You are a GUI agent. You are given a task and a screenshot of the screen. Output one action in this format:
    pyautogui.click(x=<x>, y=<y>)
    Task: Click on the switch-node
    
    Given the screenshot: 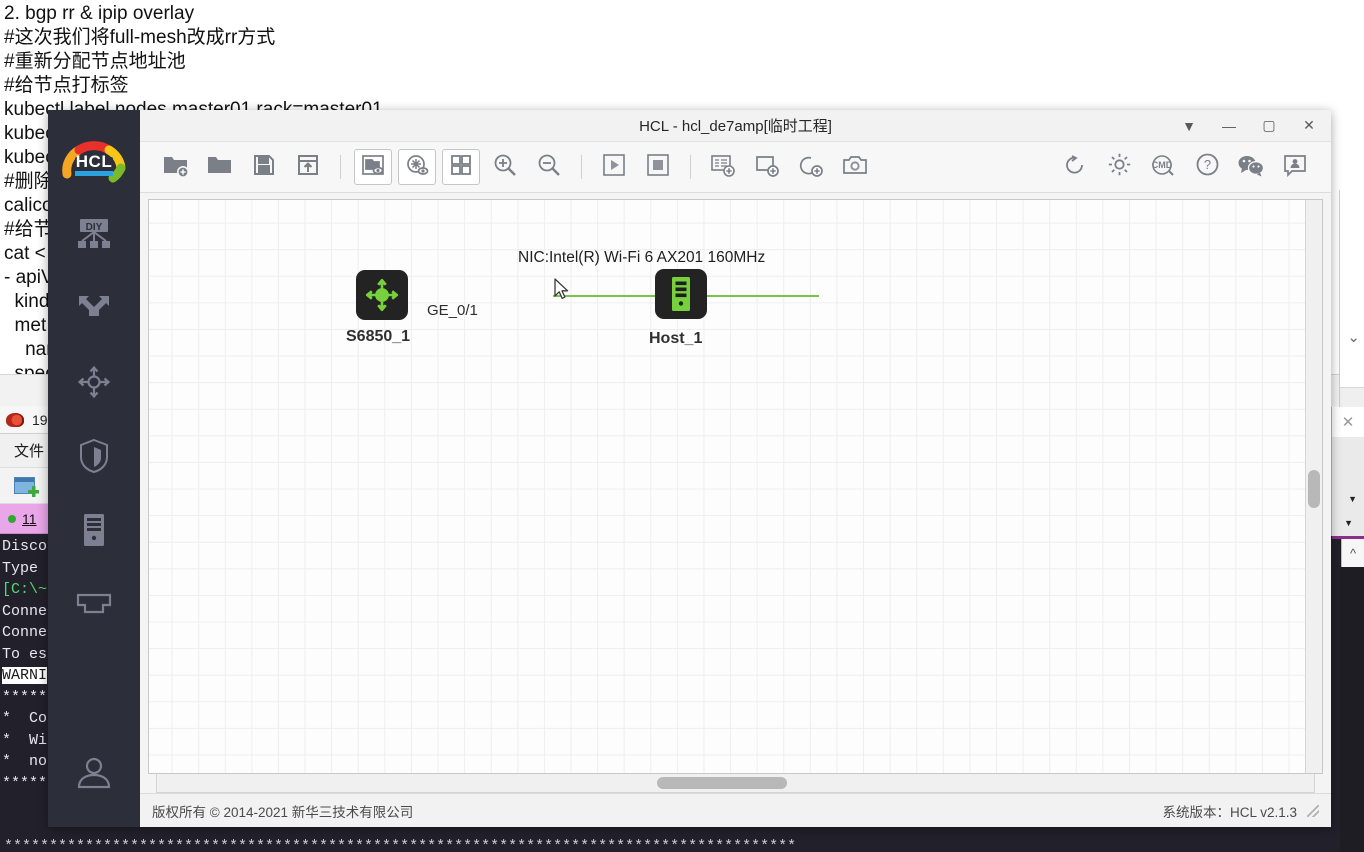 What is the action you would take?
    pyautogui.click(x=382, y=295)
    